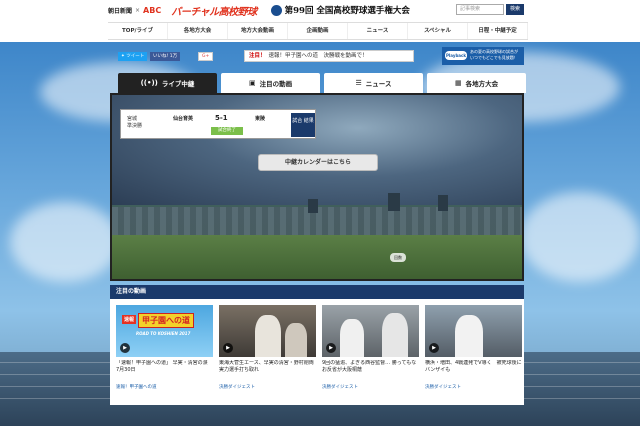  I want to click on tab-regional: ▦ 各地方大会, so click(476, 83).